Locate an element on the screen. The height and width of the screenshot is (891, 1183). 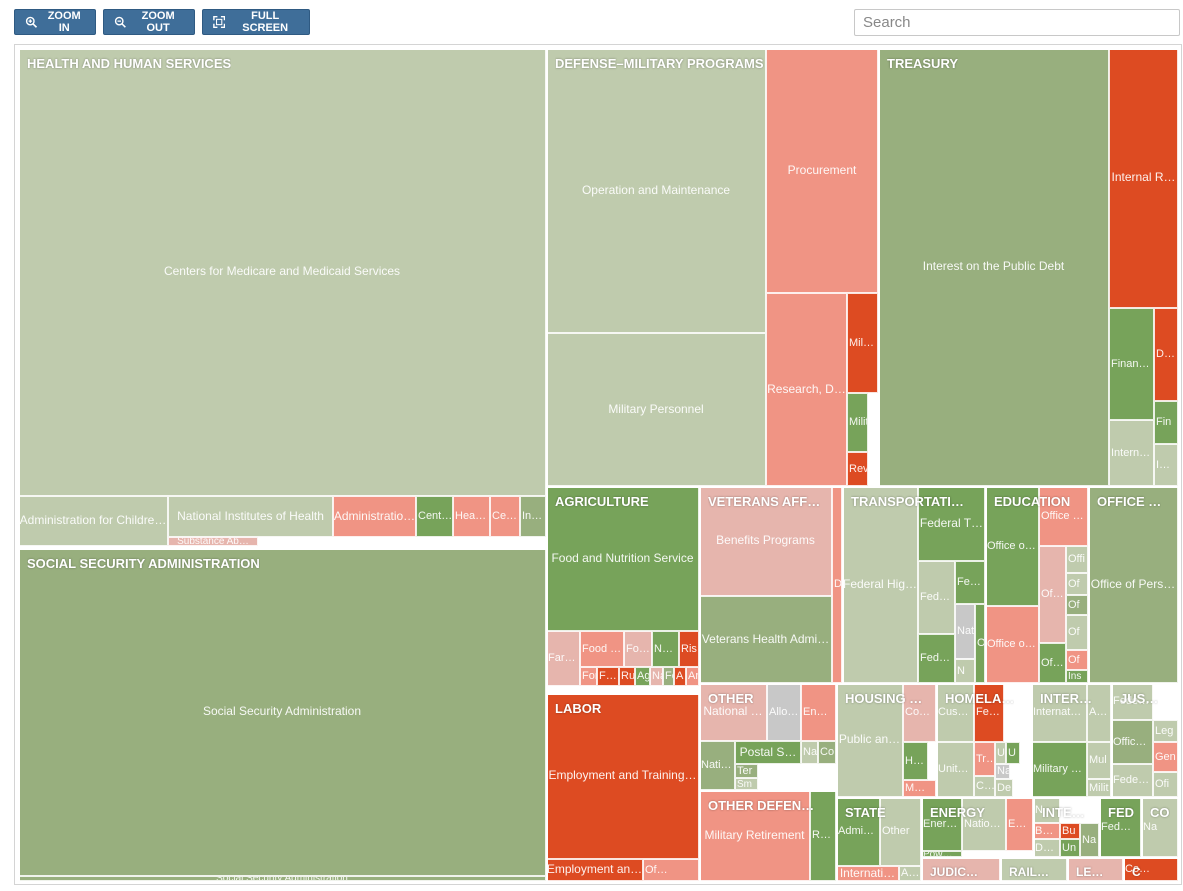
treemap-cell-sm: Sm is located at coordinates (746, 784).